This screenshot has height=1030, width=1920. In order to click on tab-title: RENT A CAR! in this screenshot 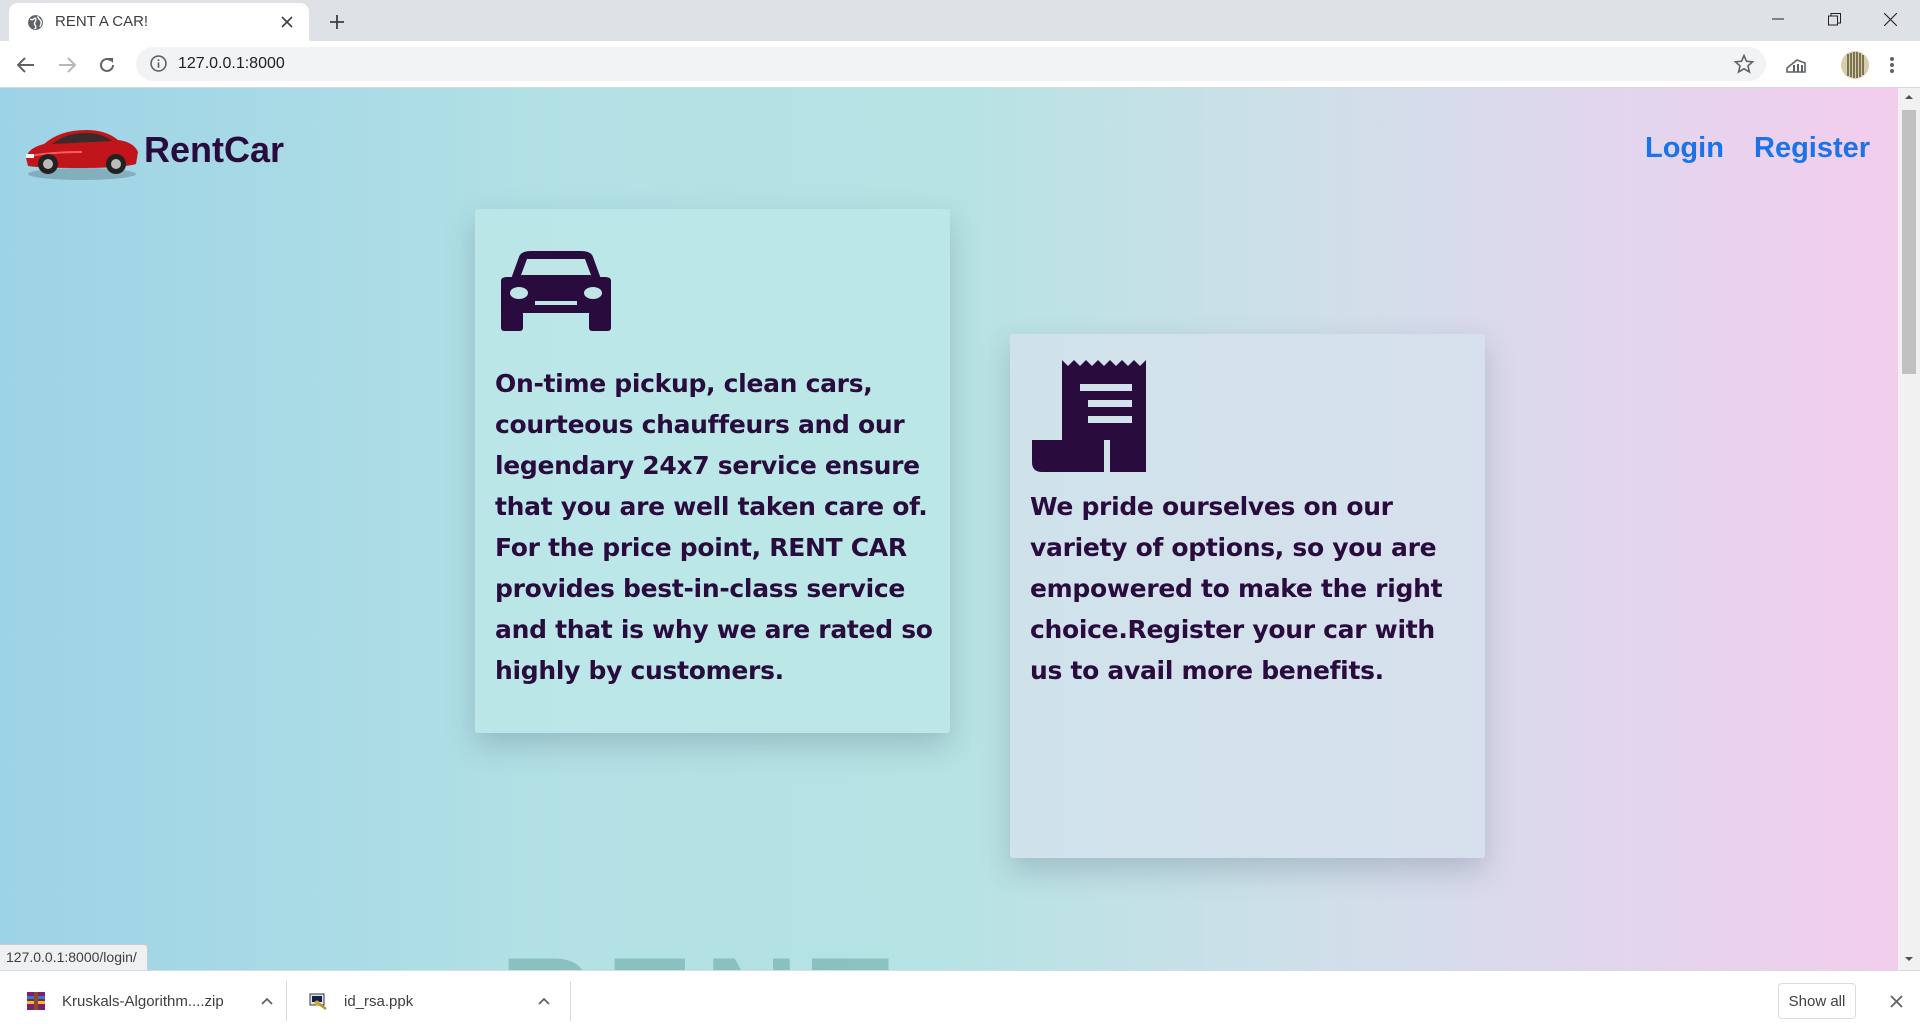, I will do `click(102, 21)`.